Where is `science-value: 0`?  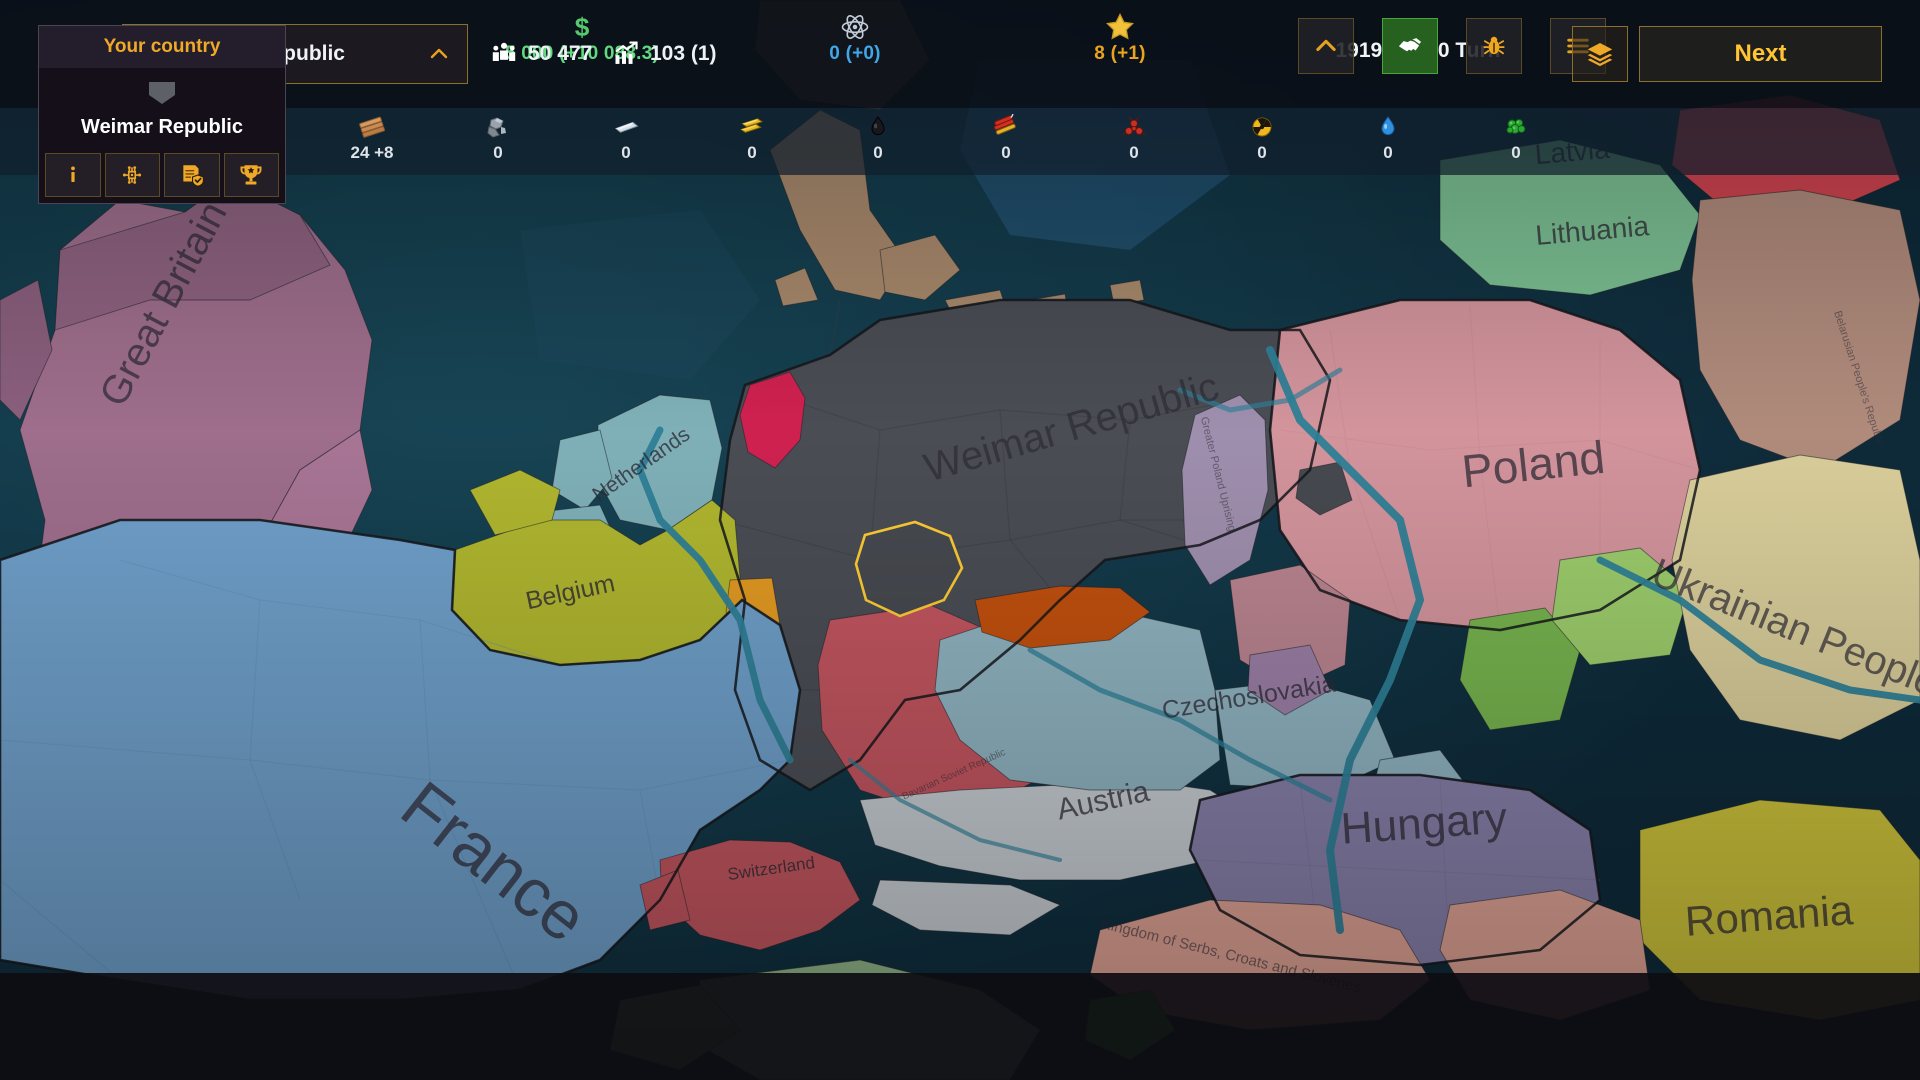
science-value: 0 is located at coordinates (835, 53).